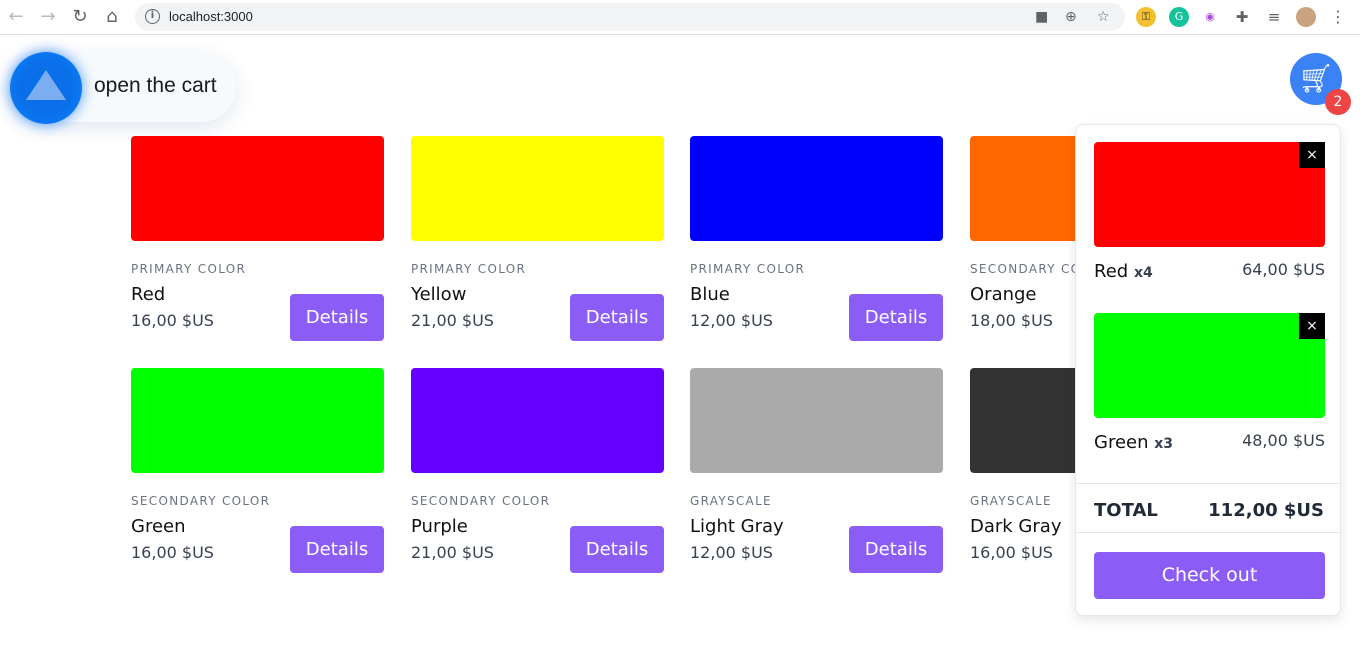 This screenshot has height=667, width=1360. I want to click on key-extension-icon: ⚿, so click(1146, 17).